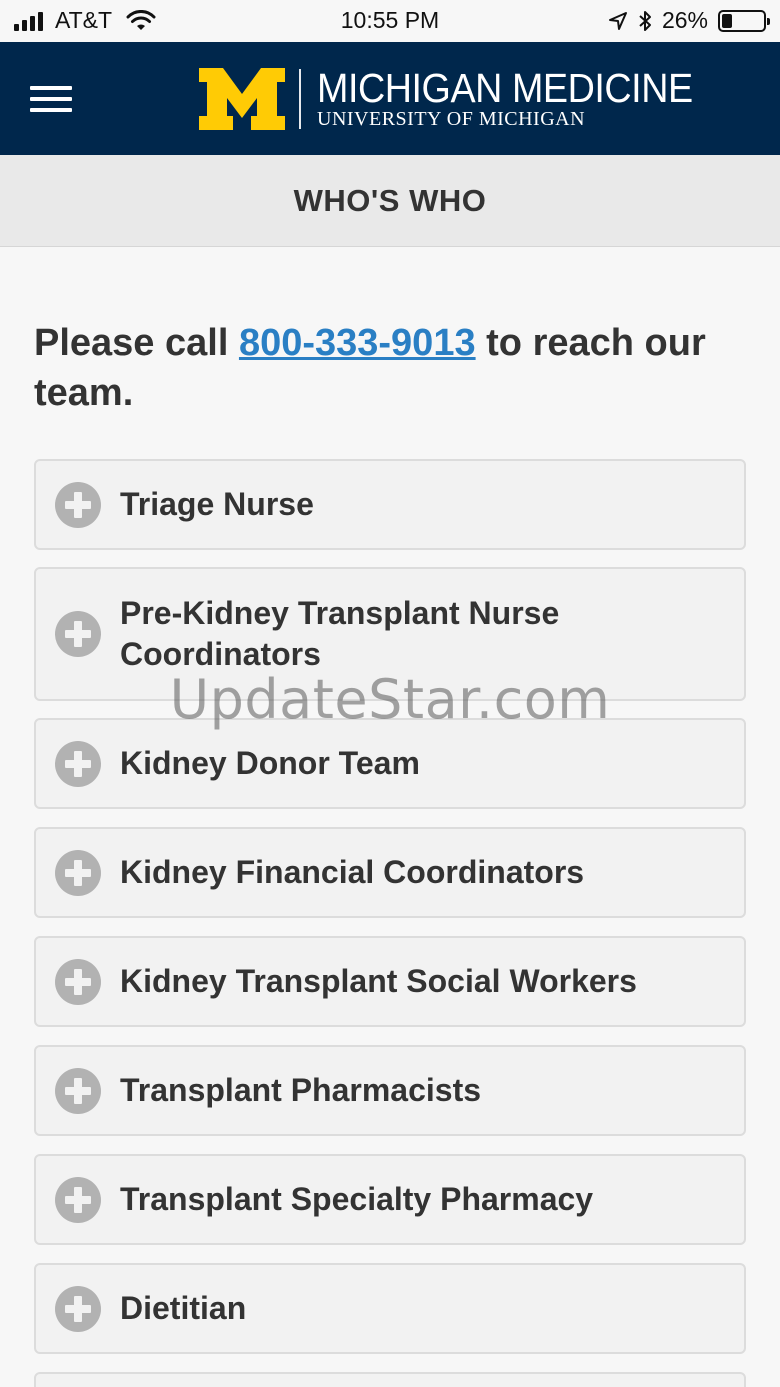 The width and height of the screenshot is (780, 1387). What do you see at coordinates (357, 343) in the screenshot?
I see `phone-link: 800-333-9013` at bounding box center [357, 343].